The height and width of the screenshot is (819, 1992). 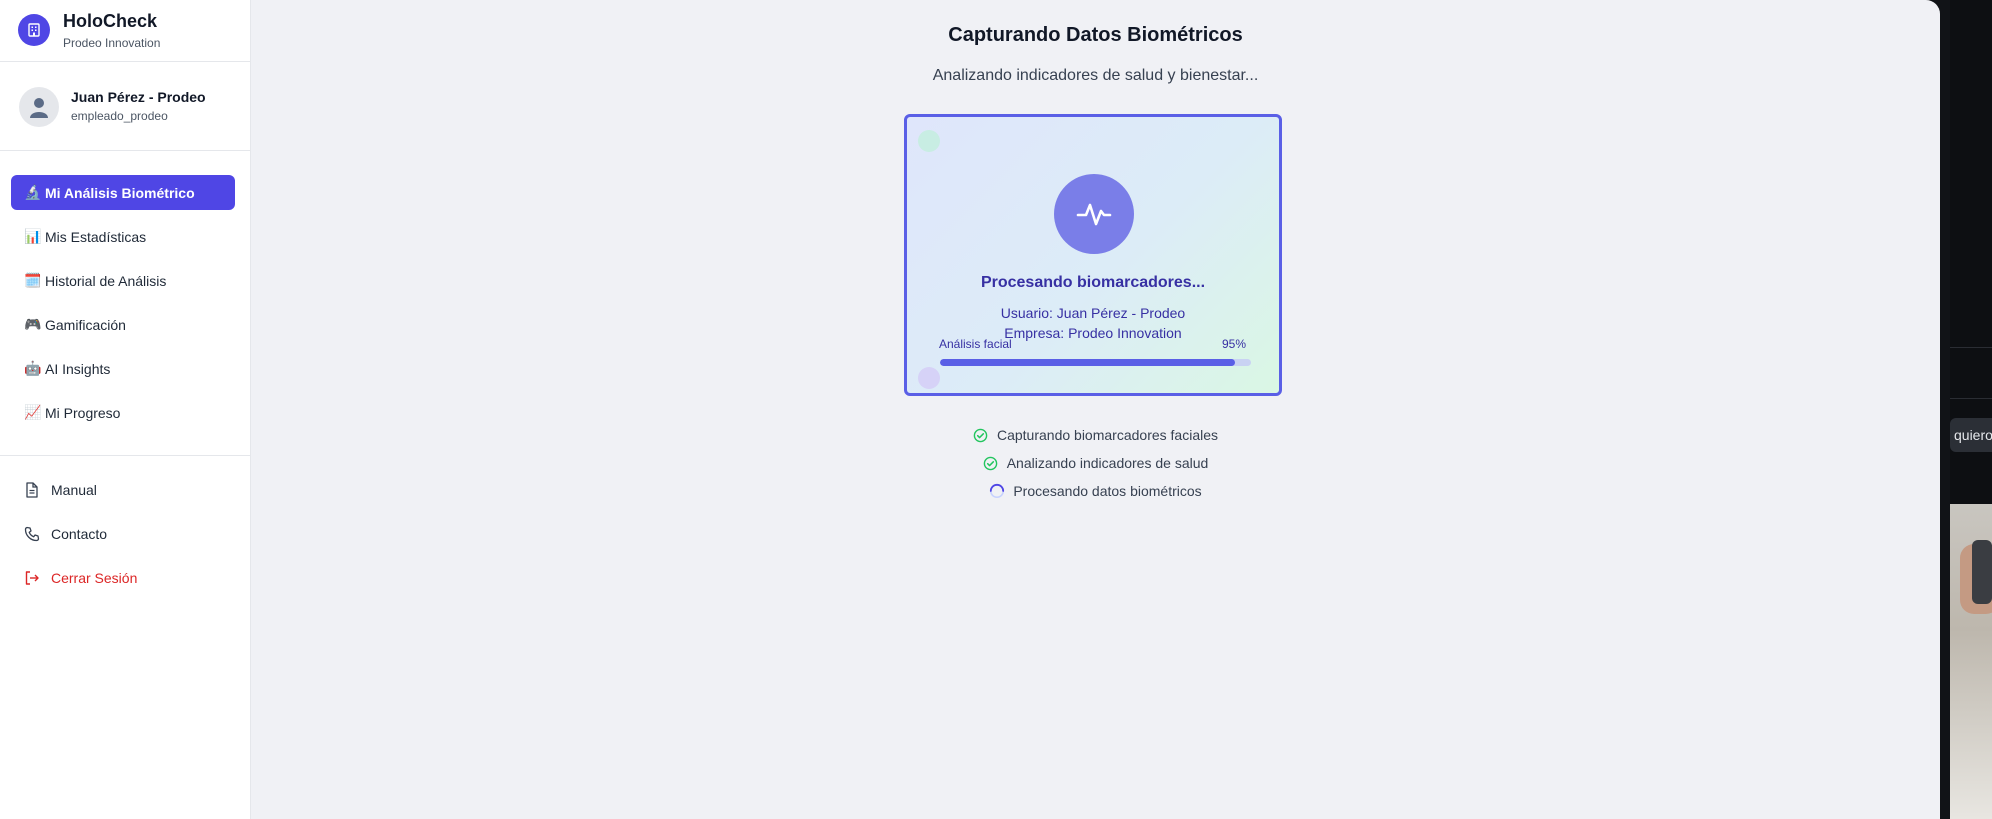 What do you see at coordinates (120, 192) in the screenshot?
I see `nav-item-label: Mi Análisis Biométrico` at bounding box center [120, 192].